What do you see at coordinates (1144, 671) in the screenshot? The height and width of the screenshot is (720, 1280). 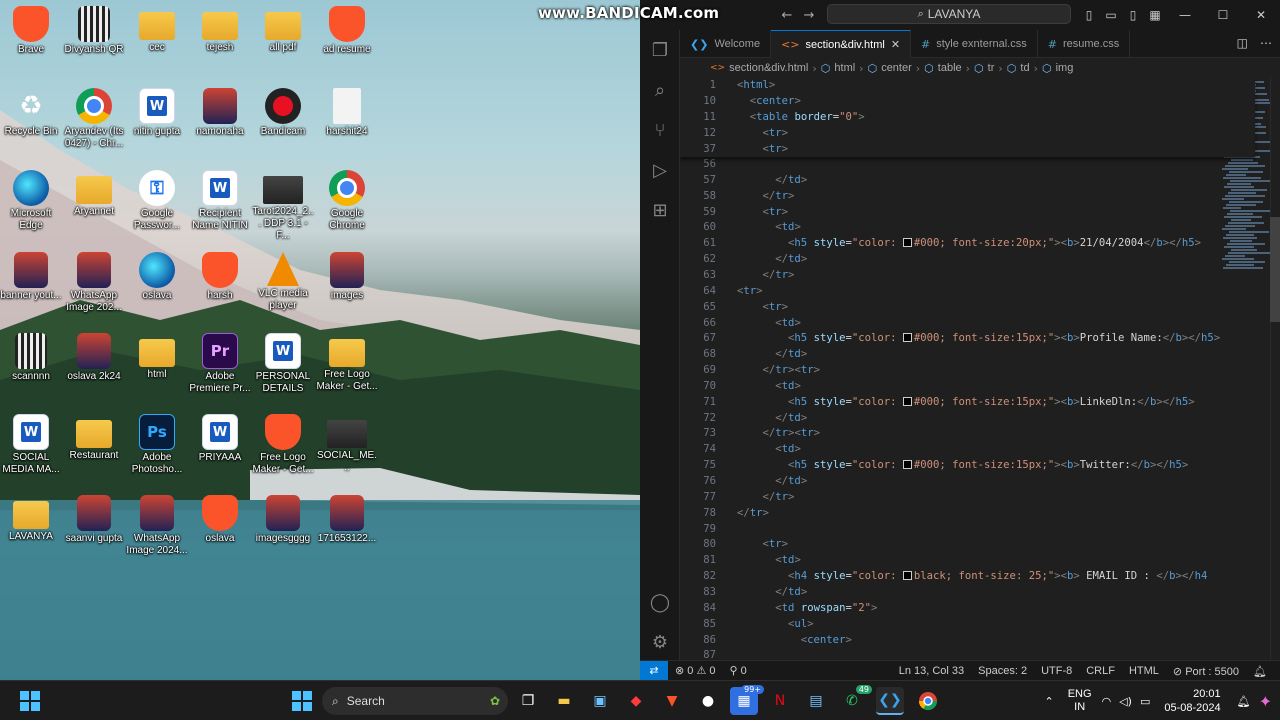 I see `language-mode: HTML` at bounding box center [1144, 671].